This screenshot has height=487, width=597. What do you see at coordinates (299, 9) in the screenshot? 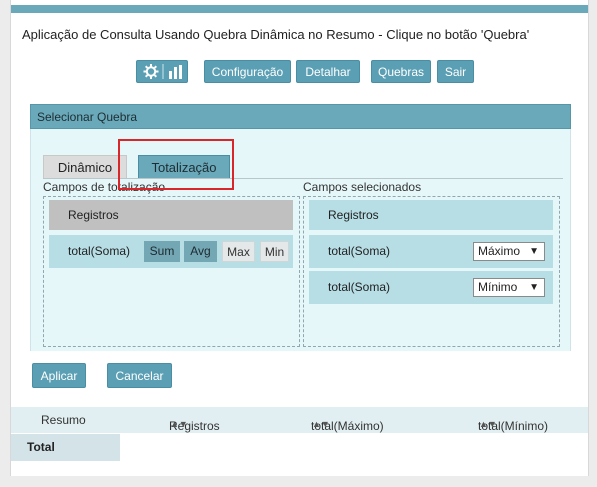
I see `top-bar` at bounding box center [299, 9].